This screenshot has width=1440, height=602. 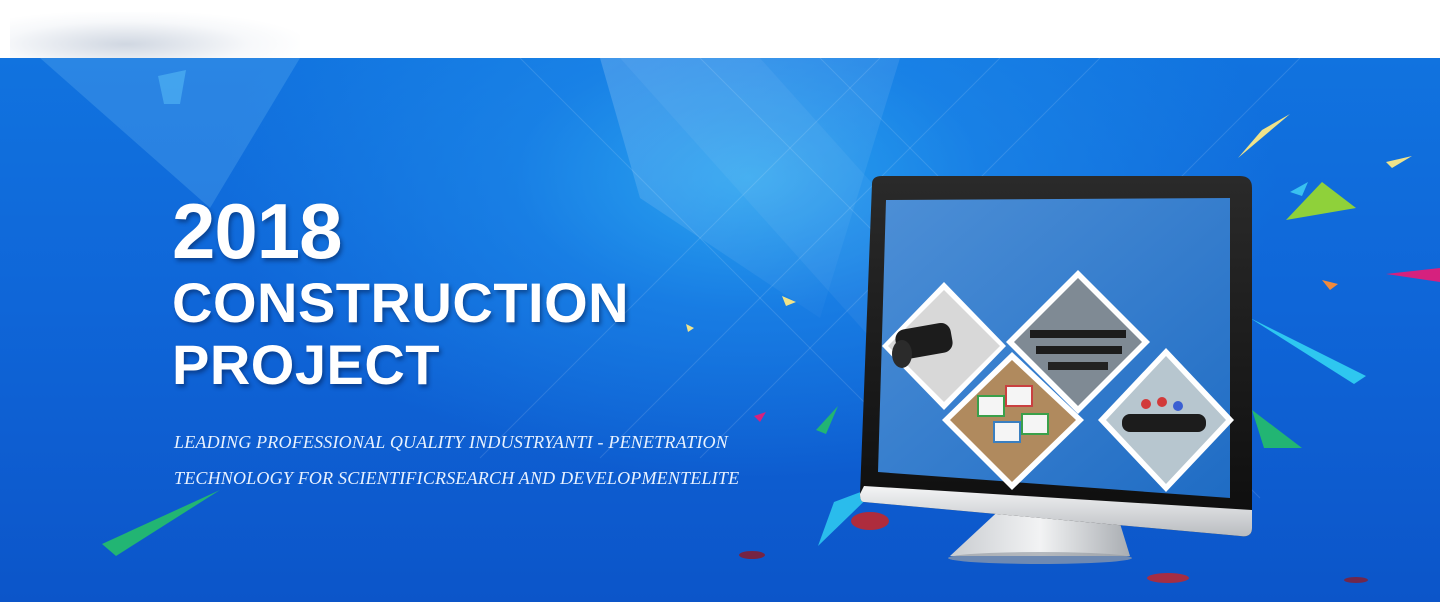 What do you see at coordinates (401, 302) in the screenshot?
I see `hero-line-1: CONSTRUCTION` at bounding box center [401, 302].